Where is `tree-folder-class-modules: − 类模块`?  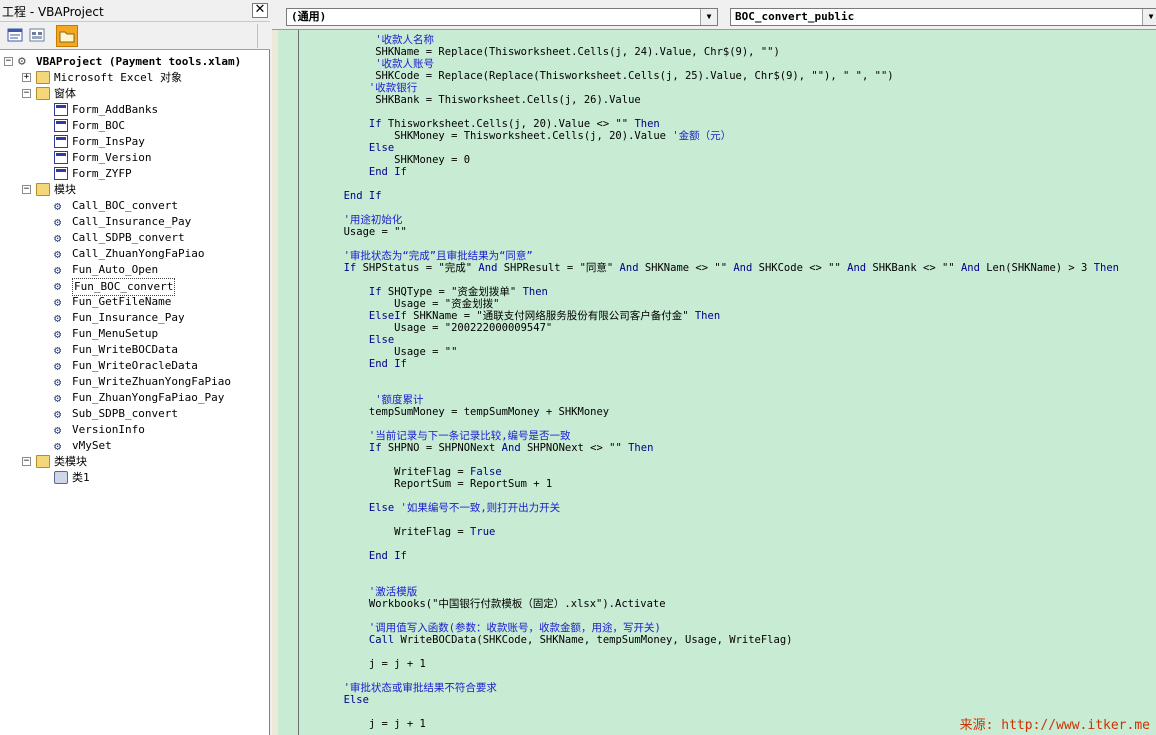 tree-folder-class-modules: − 类模块 is located at coordinates (133, 462).